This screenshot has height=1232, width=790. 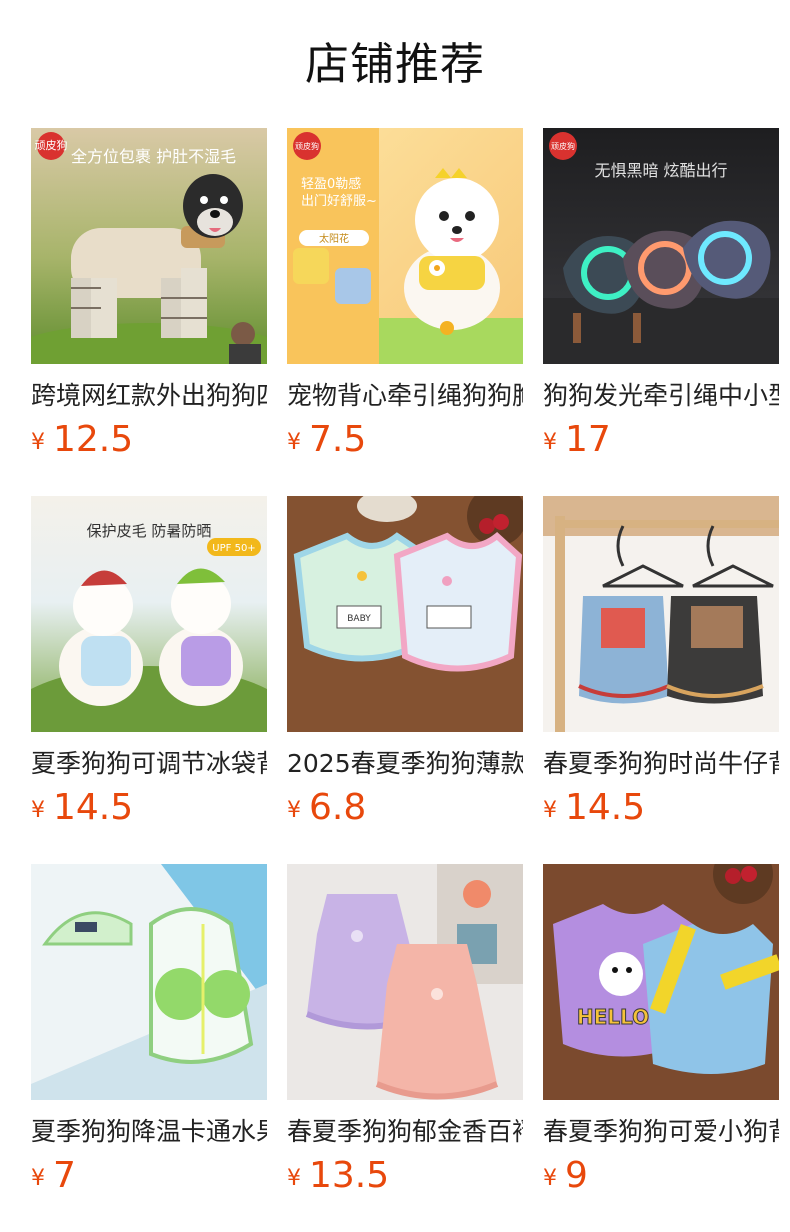 I want to click on product-card: BABY 2025春夏季狗狗薄款背心 ¥6.8, so click(x=405, y=664).